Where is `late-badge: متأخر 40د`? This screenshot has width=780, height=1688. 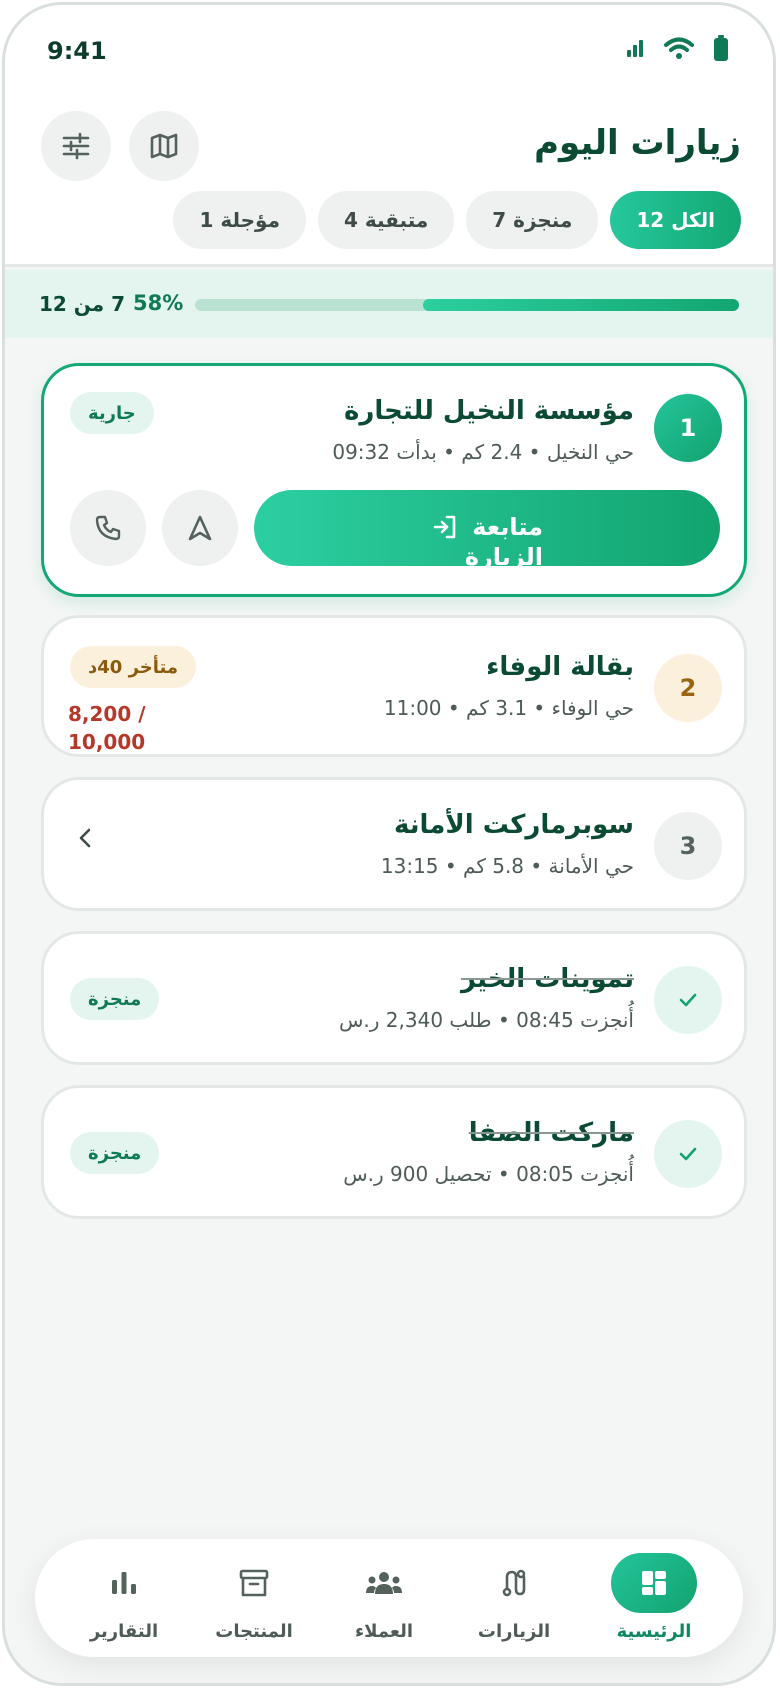
late-badge: متأخر 40د is located at coordinates (133, 667).